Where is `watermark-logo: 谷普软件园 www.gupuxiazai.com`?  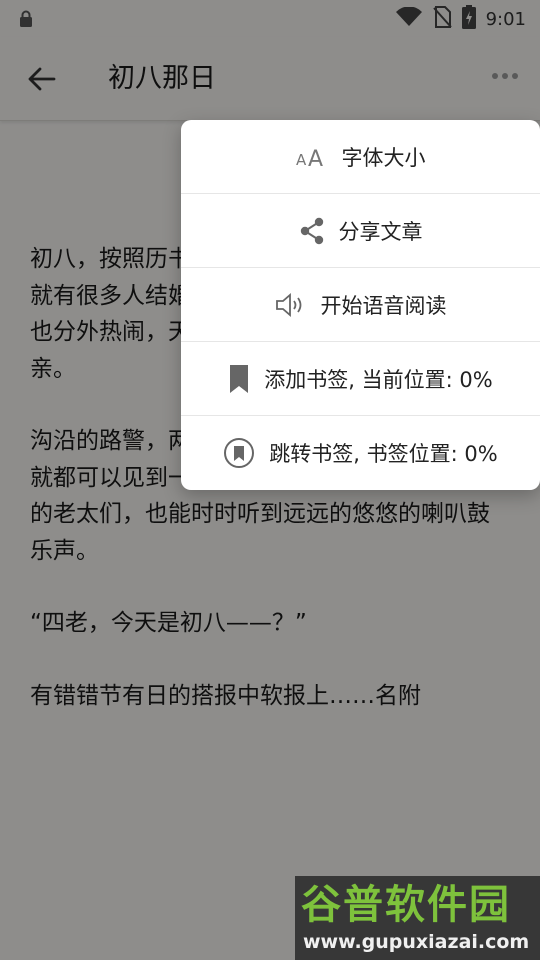
watermark-logo: 谷普软件园 www.gupuxiazai.com is located at coordinates (417, 918).